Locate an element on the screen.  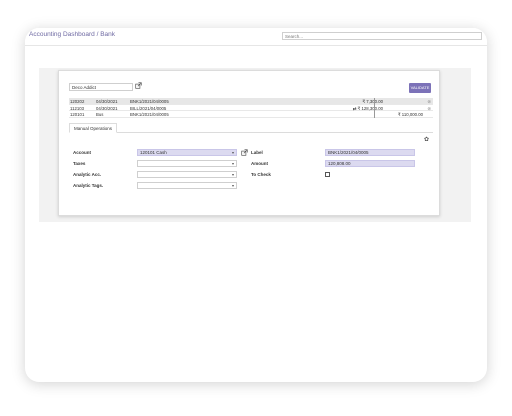
breadcrumb-parent: Accounting Dashboard is located at coordinates (62, 34).